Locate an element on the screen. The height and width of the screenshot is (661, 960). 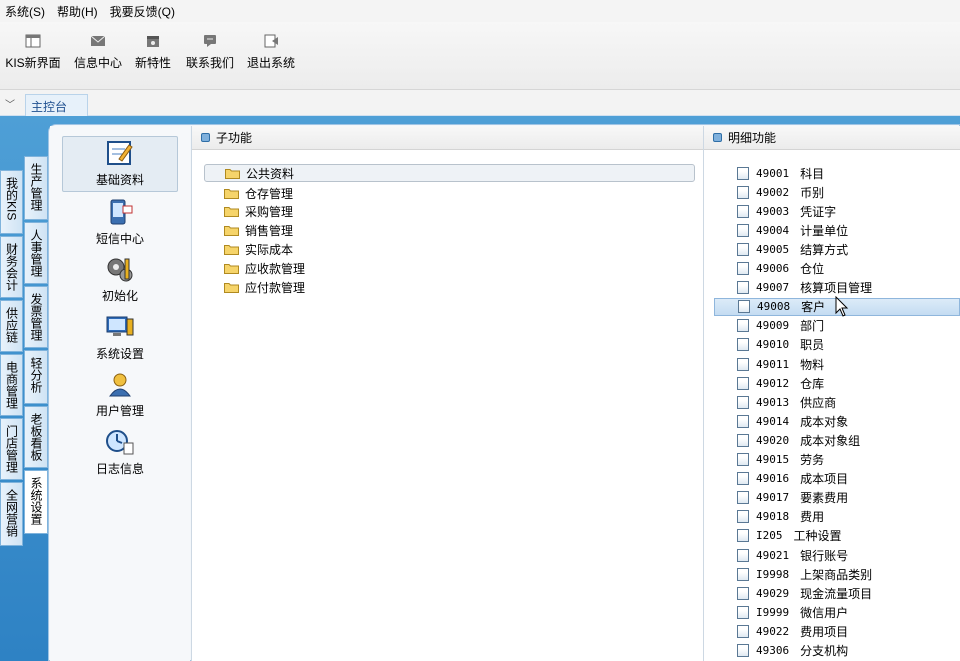
tab-main-console: 主控台 is located at coordinates (56, 105).